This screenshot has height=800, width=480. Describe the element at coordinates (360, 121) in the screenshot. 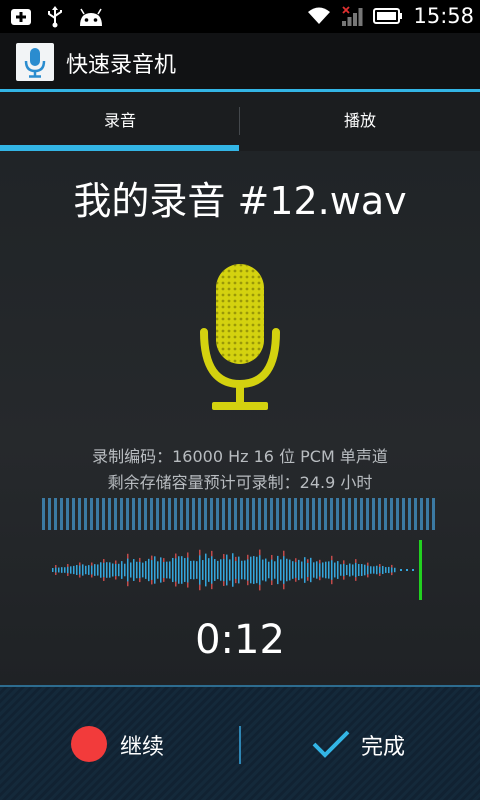

I see `tab-playback: 播放` at that location.